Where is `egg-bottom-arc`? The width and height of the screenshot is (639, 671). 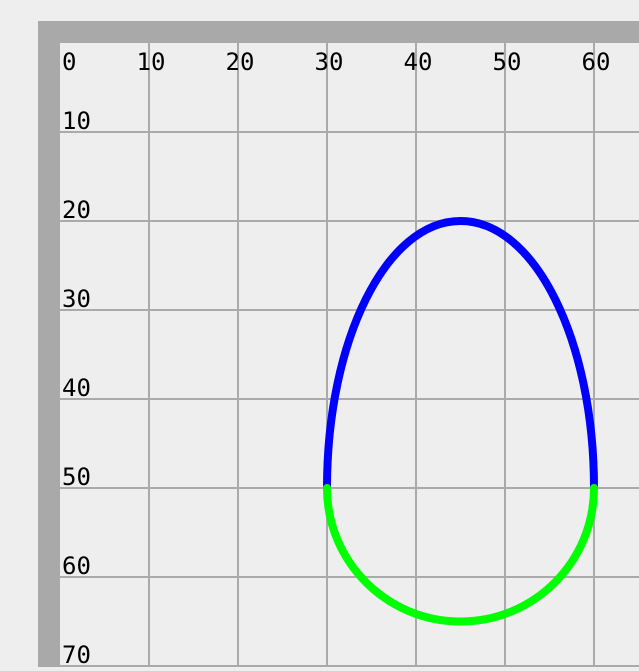
egg-bottom-arc is located at coordinates (460, 555).